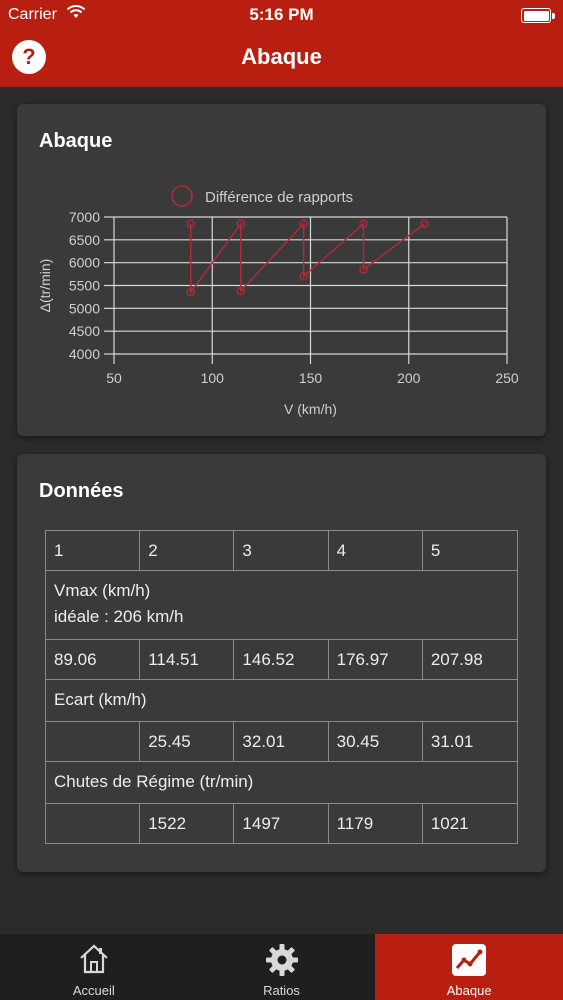 The width and height of the screenshot is (563, 1000). What do you see at coordinates (114, 378) in the screenshot?
I see `x-tick-label: 50` at bounding box center [114, 378].